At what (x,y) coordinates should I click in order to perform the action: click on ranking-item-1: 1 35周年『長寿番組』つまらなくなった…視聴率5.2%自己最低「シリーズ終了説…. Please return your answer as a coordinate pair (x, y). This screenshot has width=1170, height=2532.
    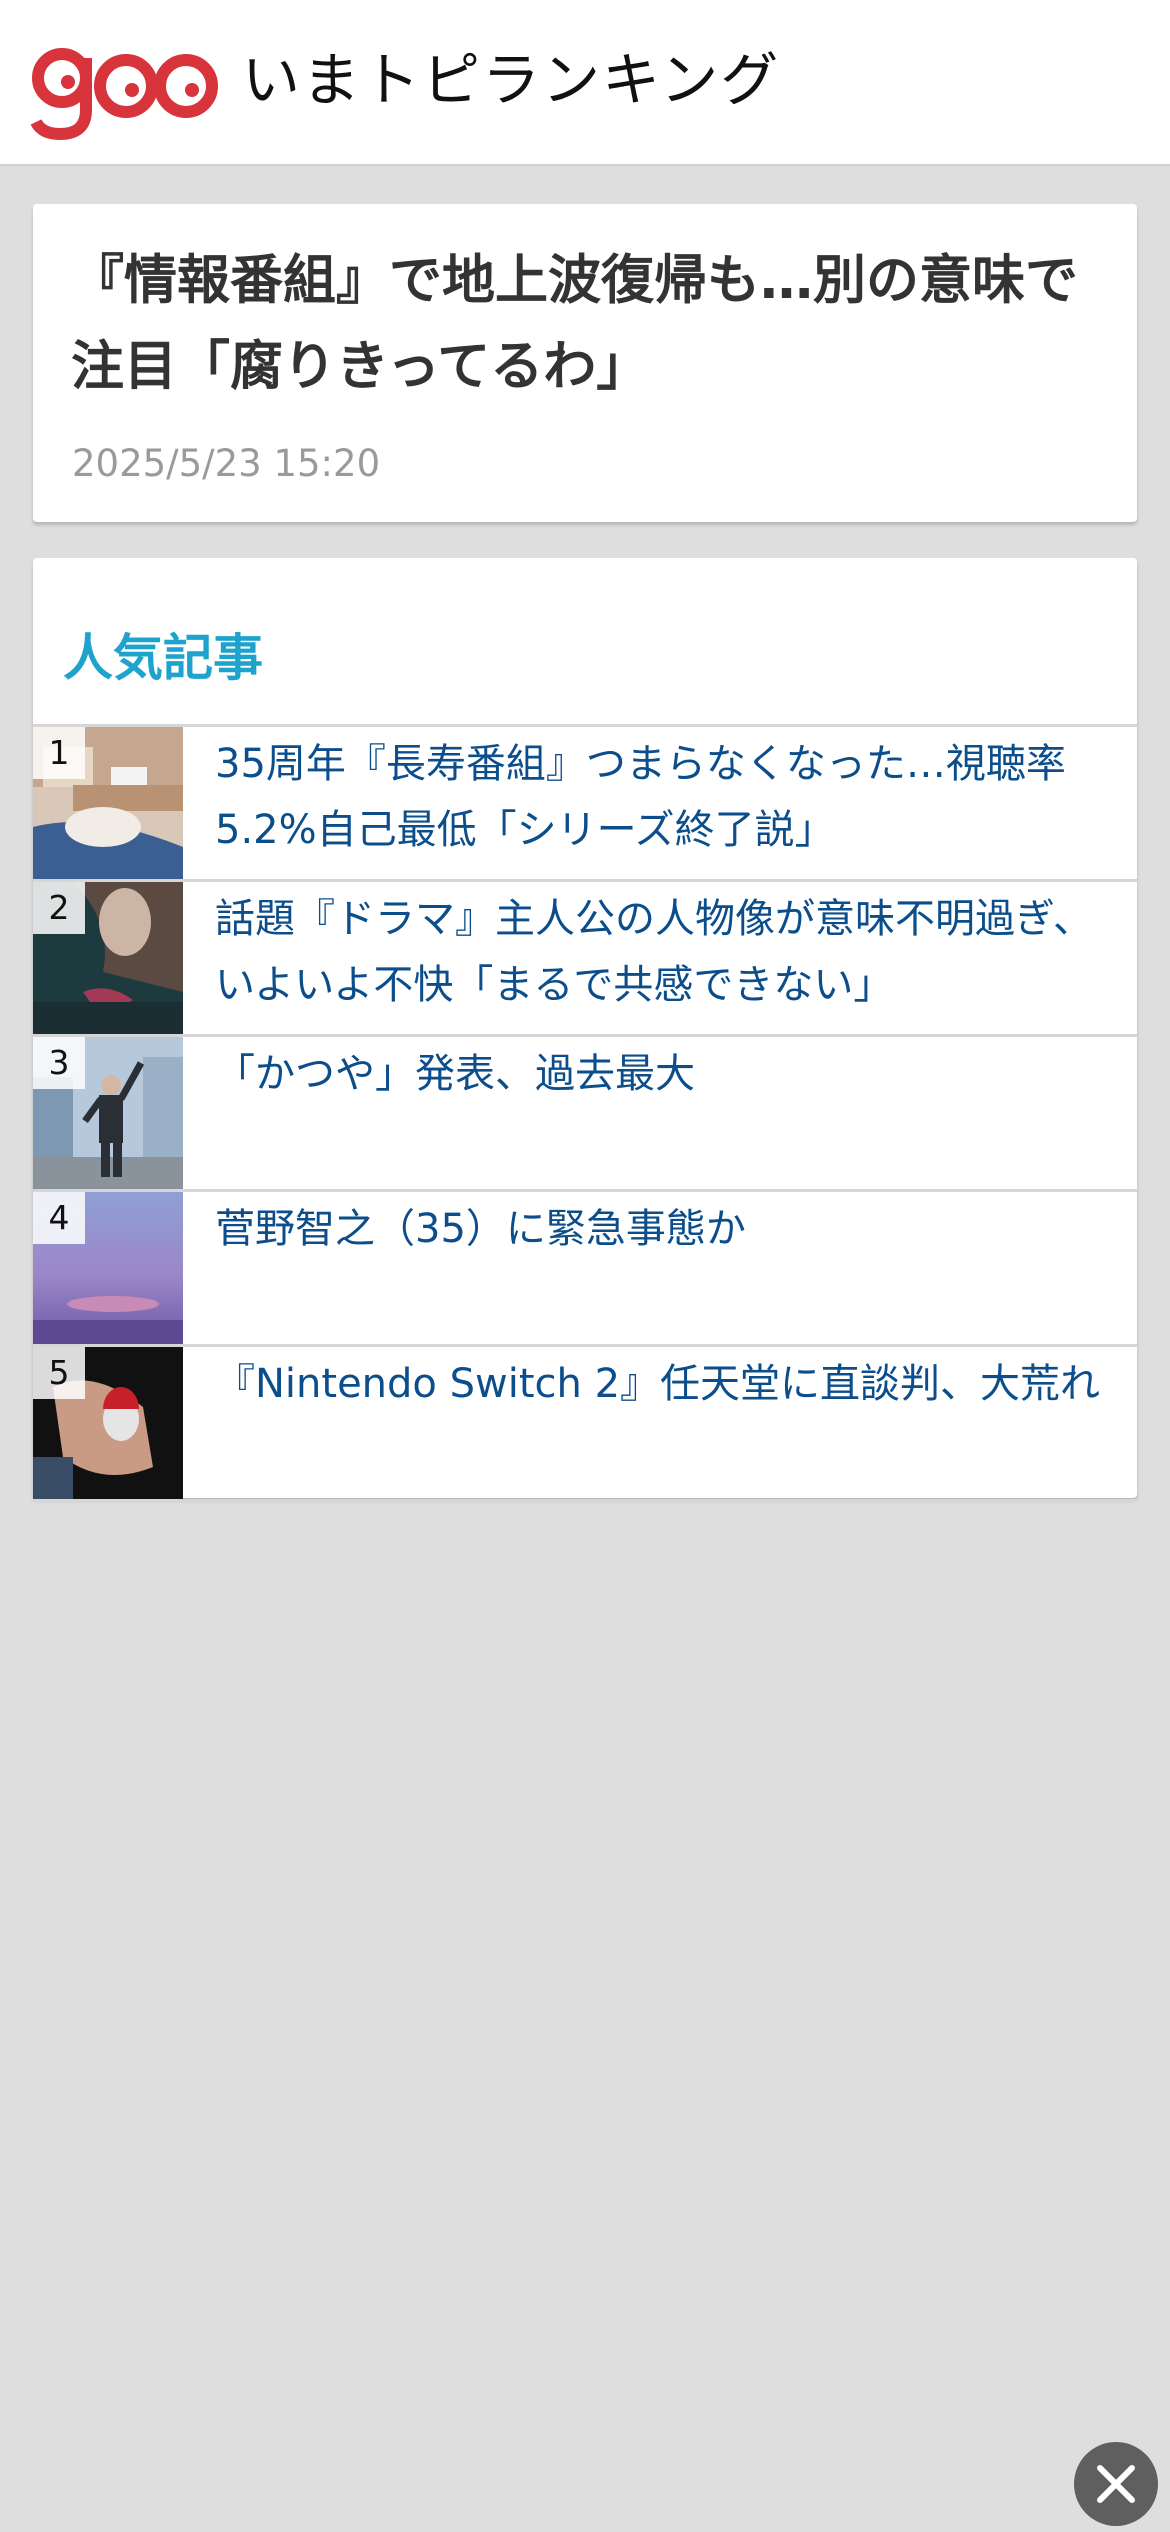
    Looking at the image, I should click on (585, 801).